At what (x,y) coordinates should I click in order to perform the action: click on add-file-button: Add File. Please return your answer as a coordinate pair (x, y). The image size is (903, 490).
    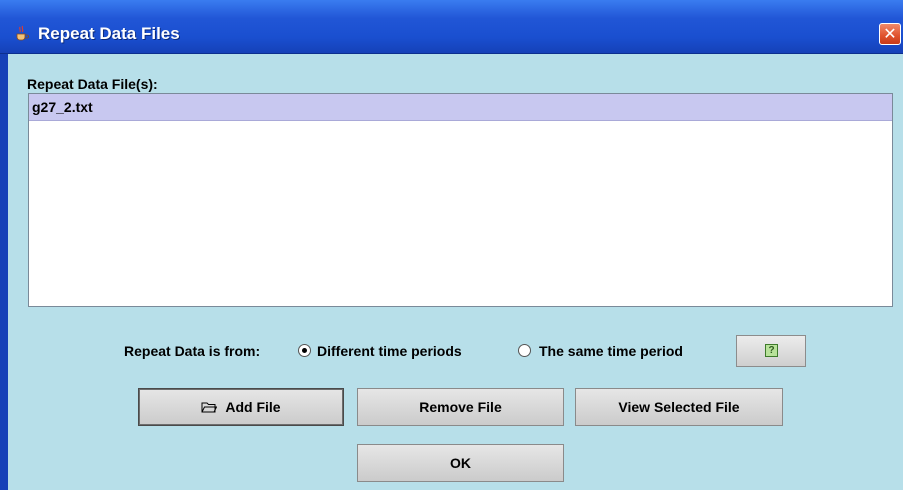
    Looking at the image, I should click on (241, 407).